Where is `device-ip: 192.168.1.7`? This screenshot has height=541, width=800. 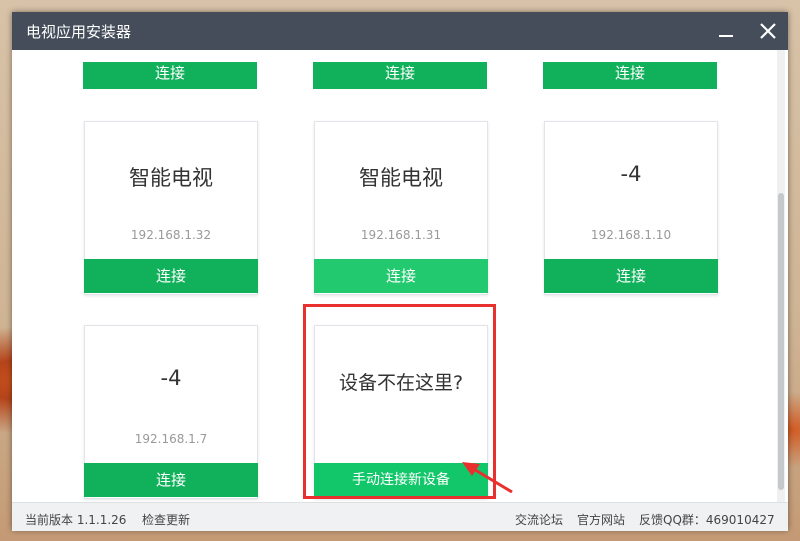 device-ip: 192.168.1.7 is located at coordinates (171, 439).